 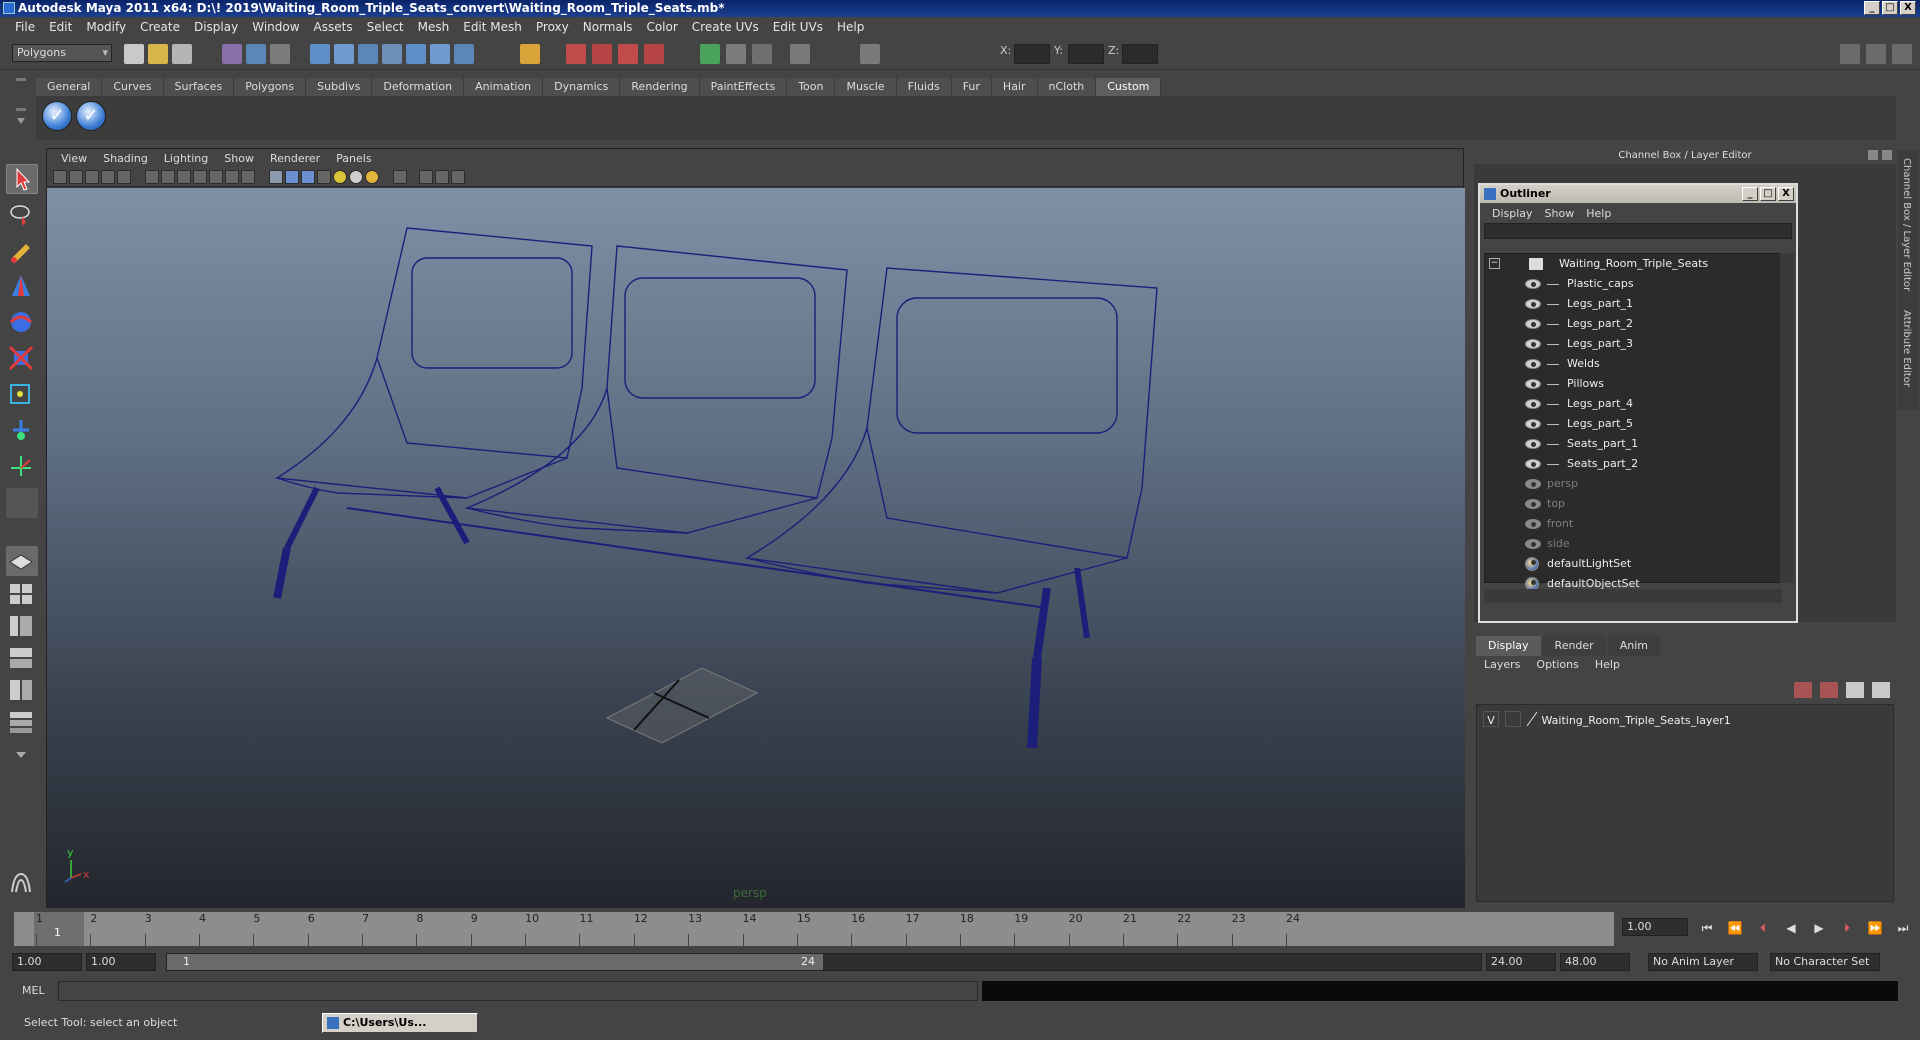 I want to click on outliner-vertical-scrollbar, so click(x=1787, y=418).